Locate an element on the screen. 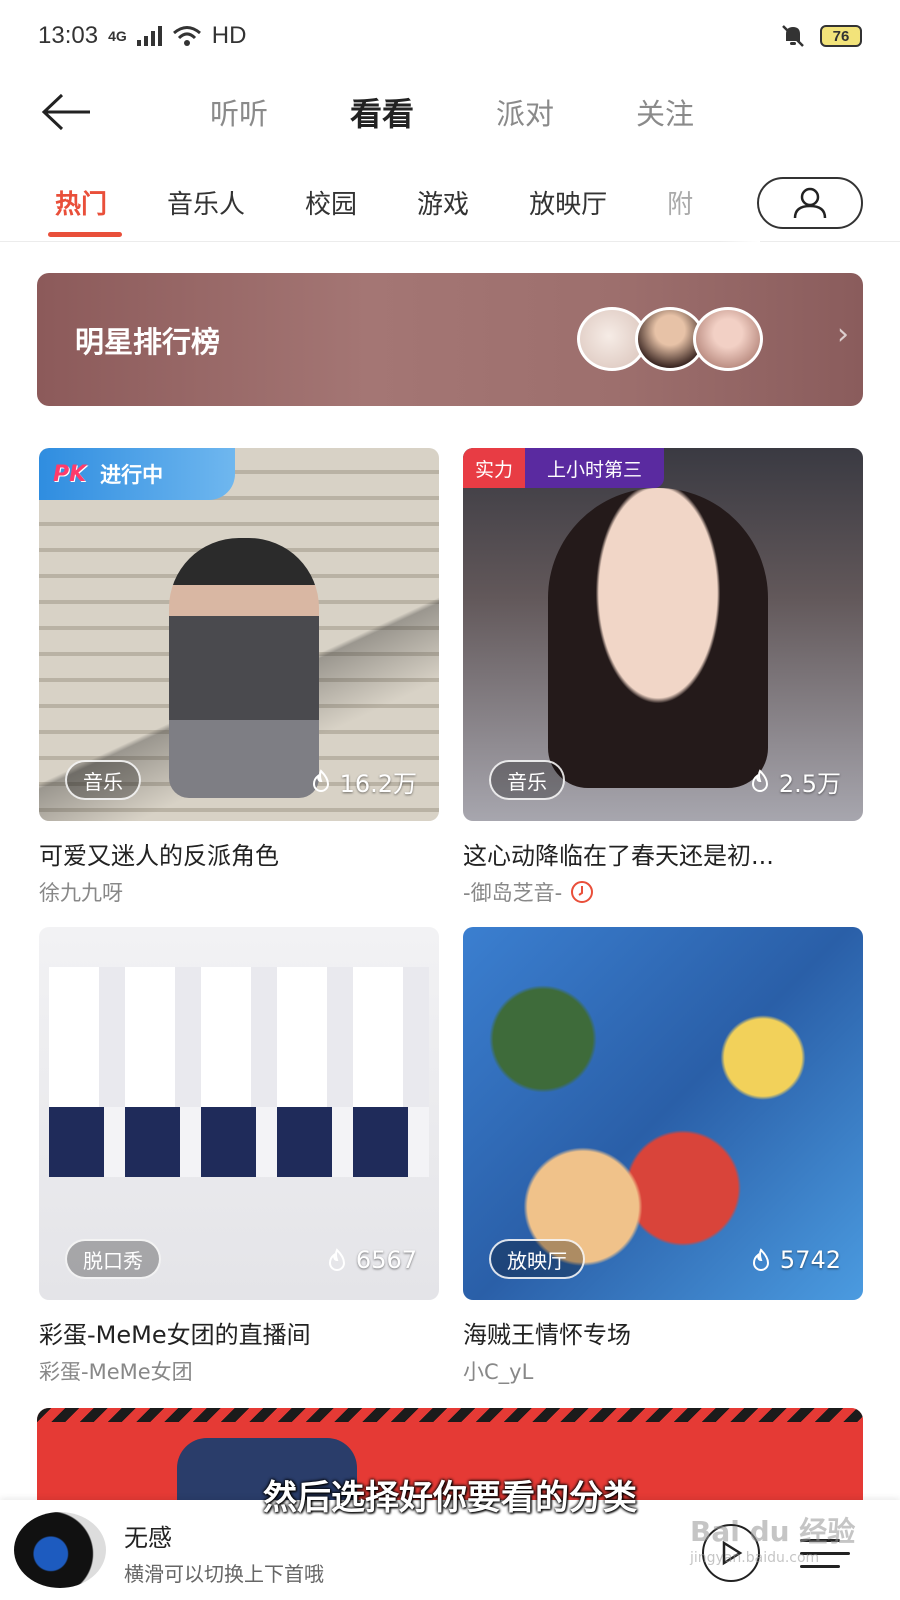 Image resolution: width=900 pixels, height=1600 pixels. back-button is located at coordinates (68, 112).